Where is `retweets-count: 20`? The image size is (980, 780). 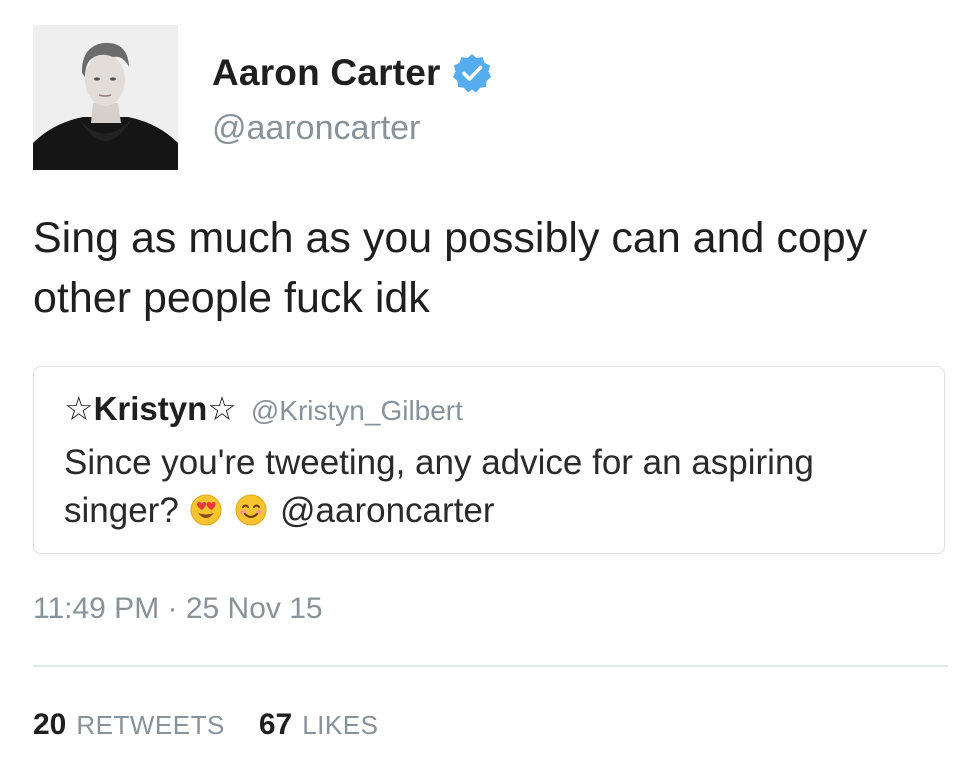
retweets-count: 20 is located at coordinates (50, 724).